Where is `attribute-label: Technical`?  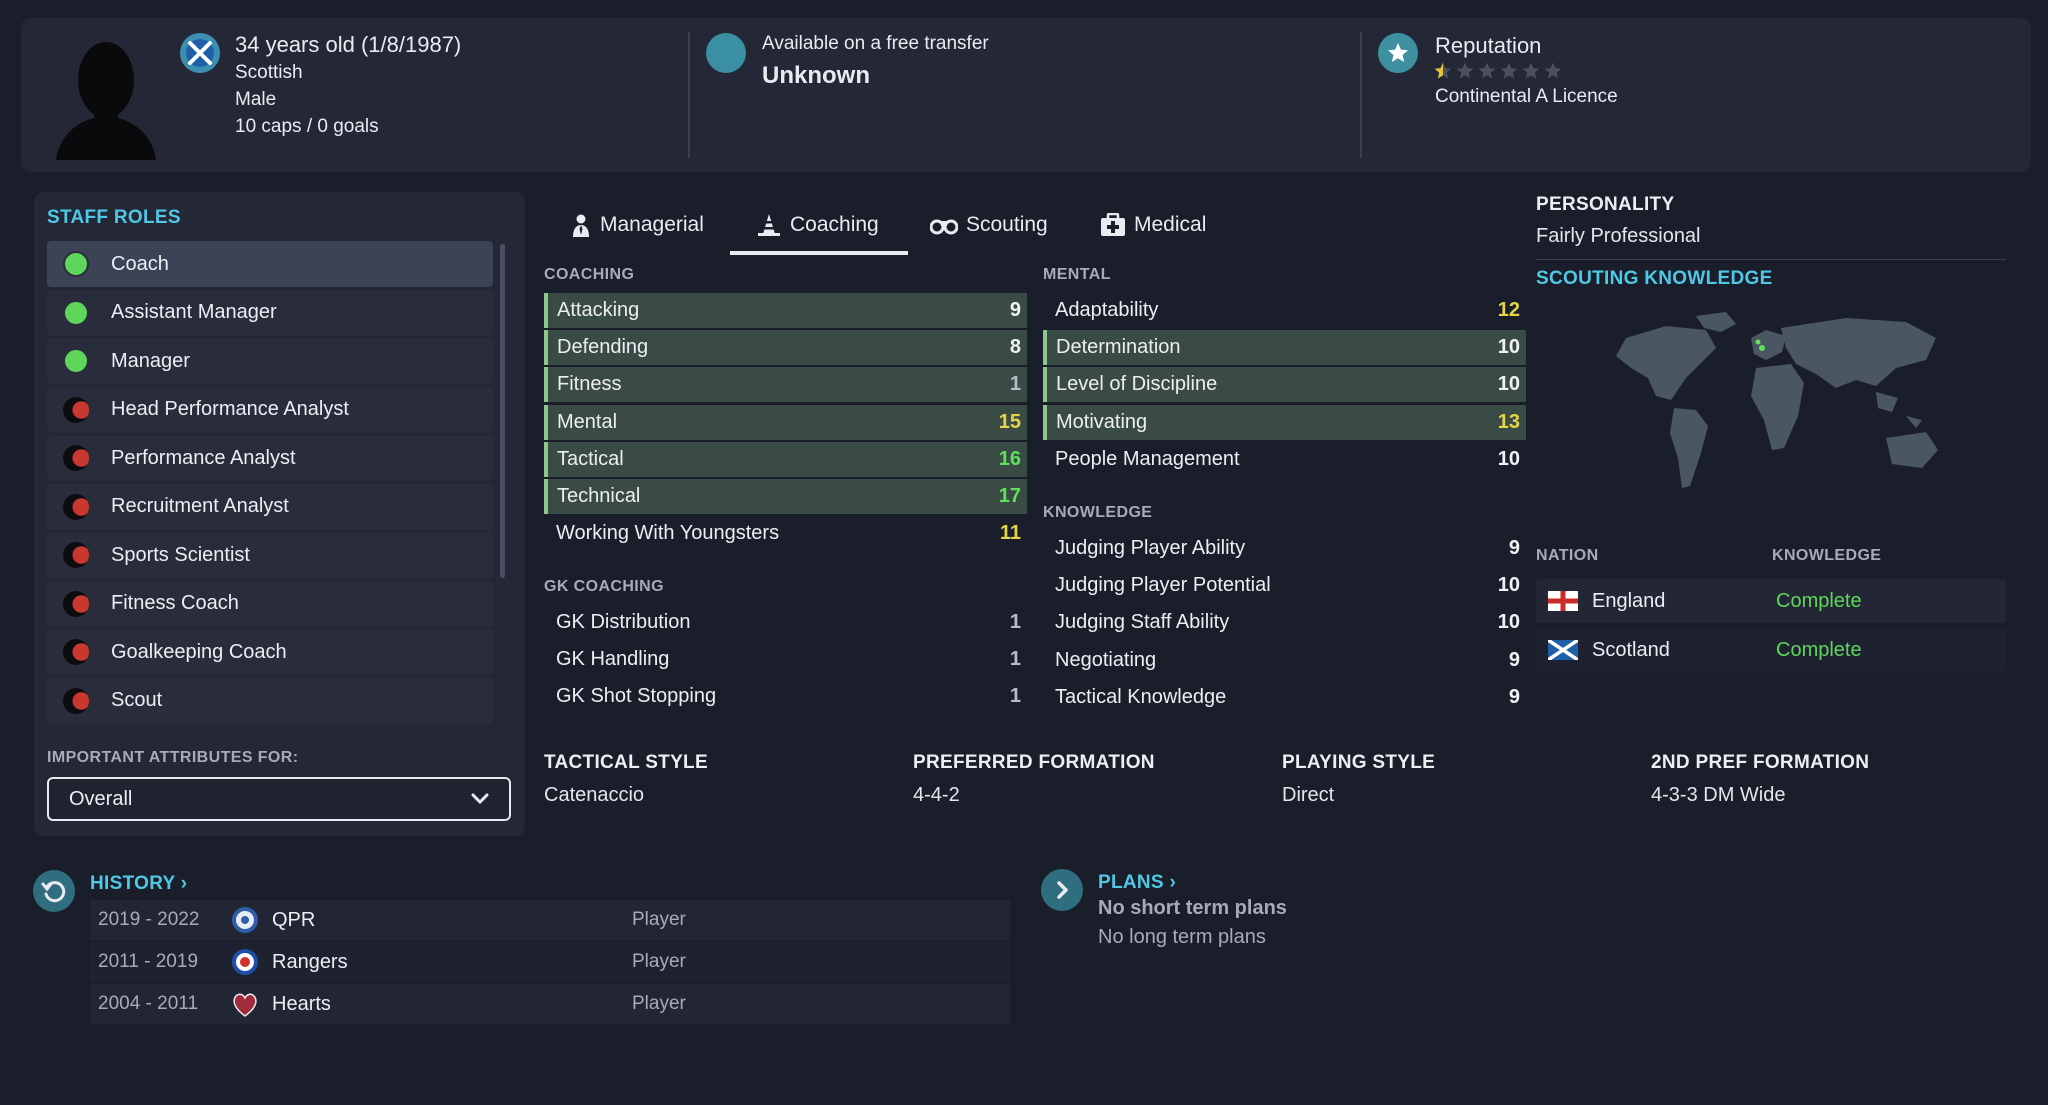 attribute-label: Technical is located at coordinates (599, 496).